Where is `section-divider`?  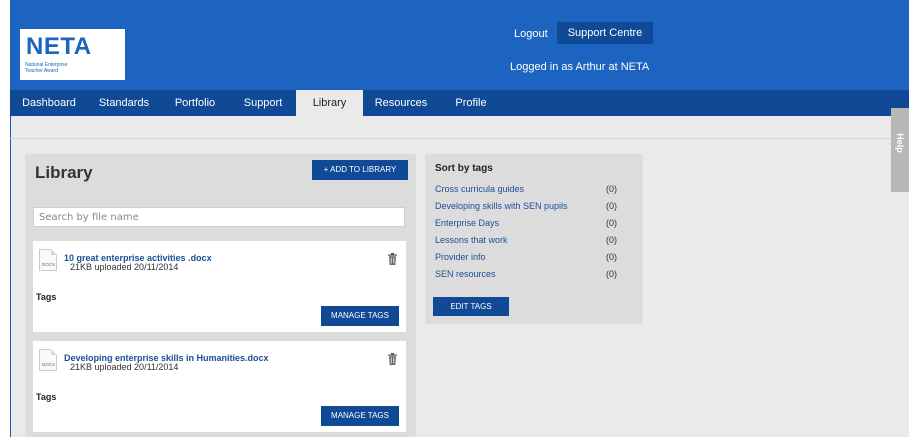
section-divider is located at coordinates (459, 138).